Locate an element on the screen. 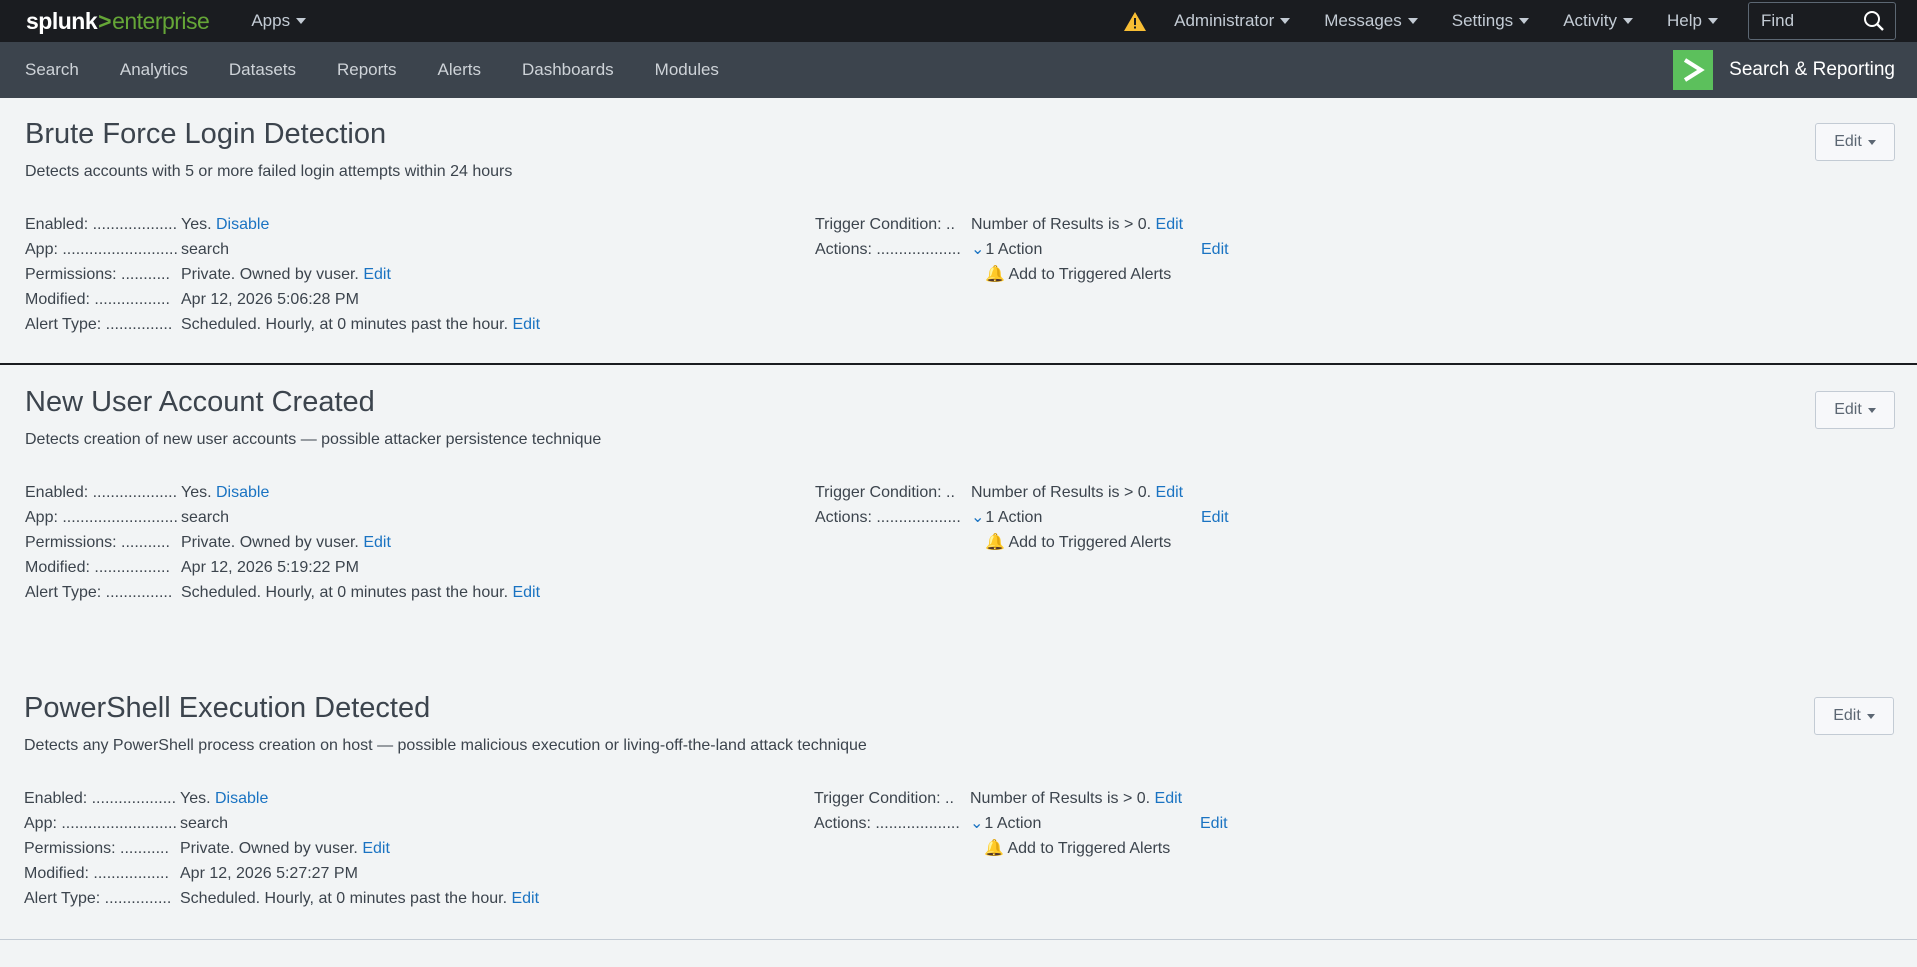 Image resolution: width=1917 pixels, height=967 pixels. splunk-logo: splunk > enterprise is located at coordinates (118, 21).